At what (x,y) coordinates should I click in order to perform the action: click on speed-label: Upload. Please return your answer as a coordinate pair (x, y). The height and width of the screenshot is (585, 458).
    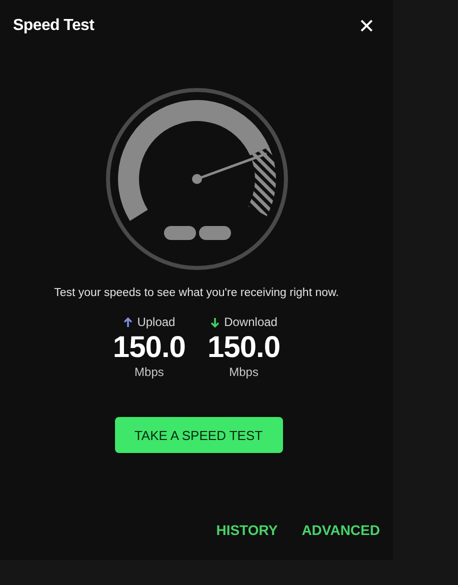
    Looking at the image, I should click on (156, 322).